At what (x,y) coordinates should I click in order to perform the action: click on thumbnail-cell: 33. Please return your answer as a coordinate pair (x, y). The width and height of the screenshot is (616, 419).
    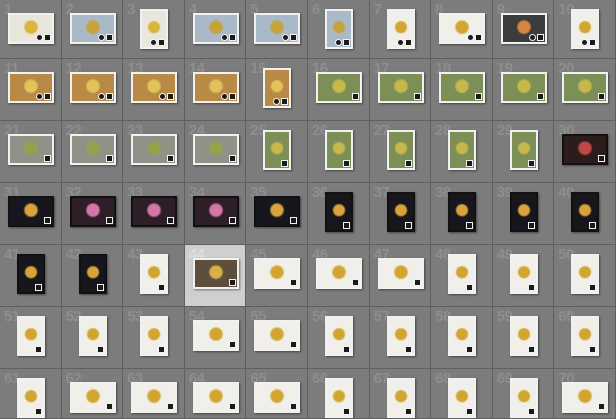
    Looking at the image, I should click on (154, 214).